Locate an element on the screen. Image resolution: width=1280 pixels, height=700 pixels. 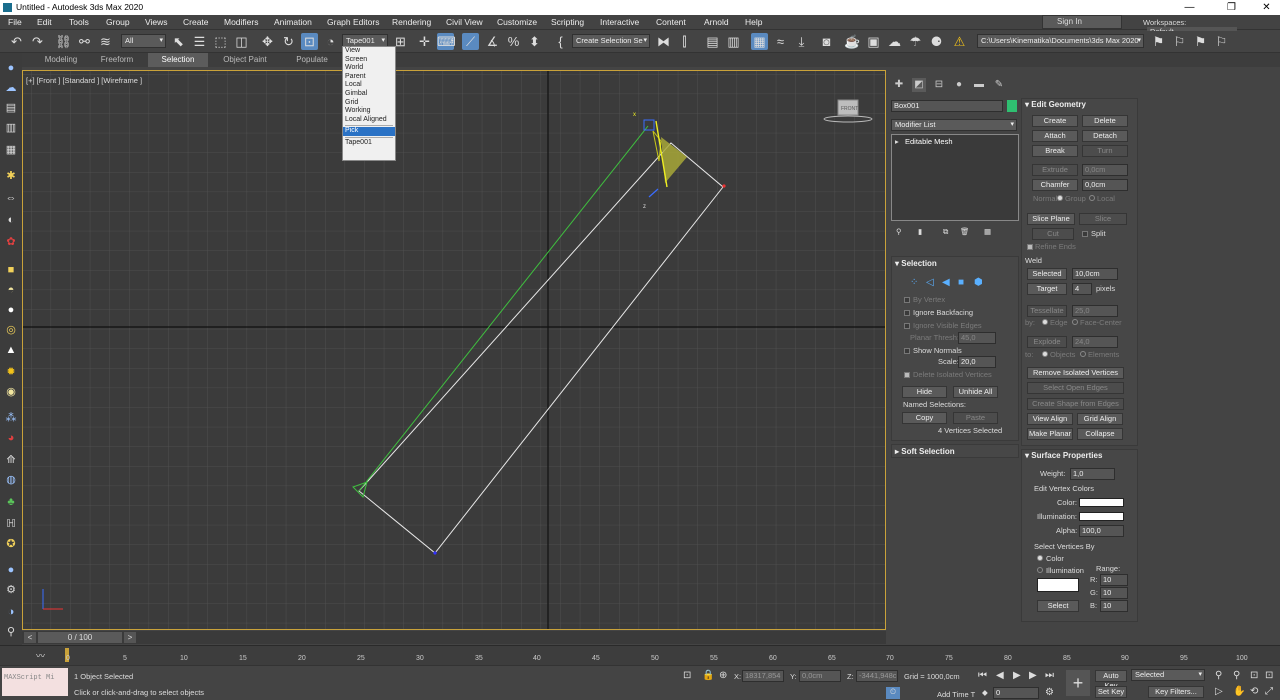
select-by-color-radio is located at coordinates (1040, 558).